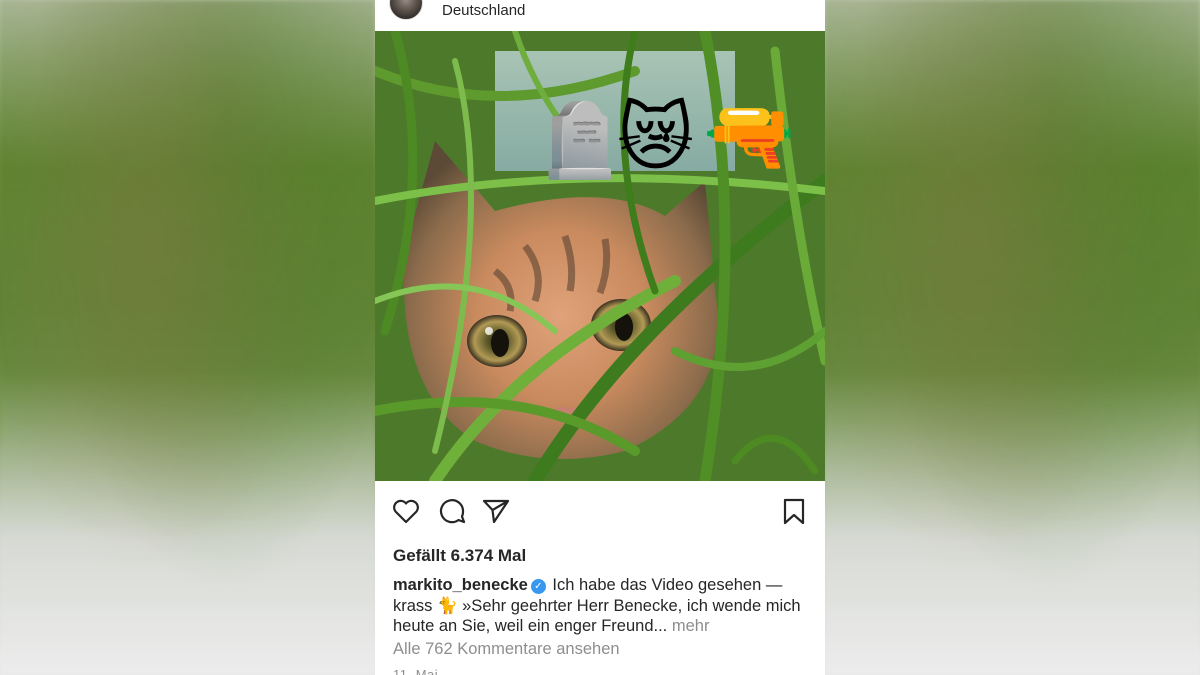 This screenshot has height=675, width=1200. I want to click on post-header: Deutschland, so click(600, 15).